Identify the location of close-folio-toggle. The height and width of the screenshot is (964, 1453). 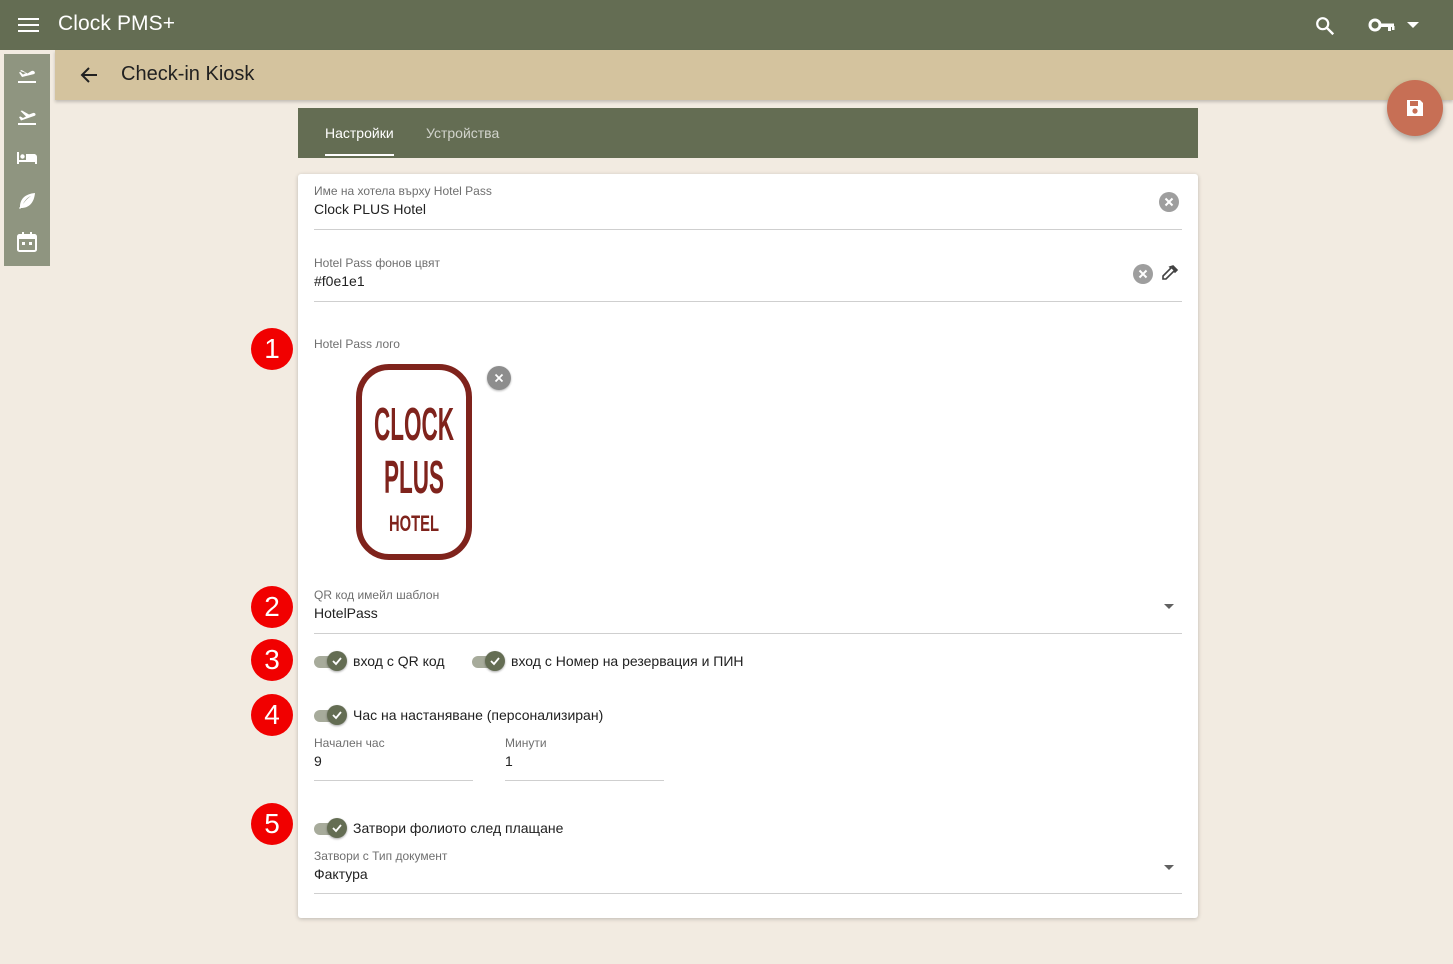
(331, 828).